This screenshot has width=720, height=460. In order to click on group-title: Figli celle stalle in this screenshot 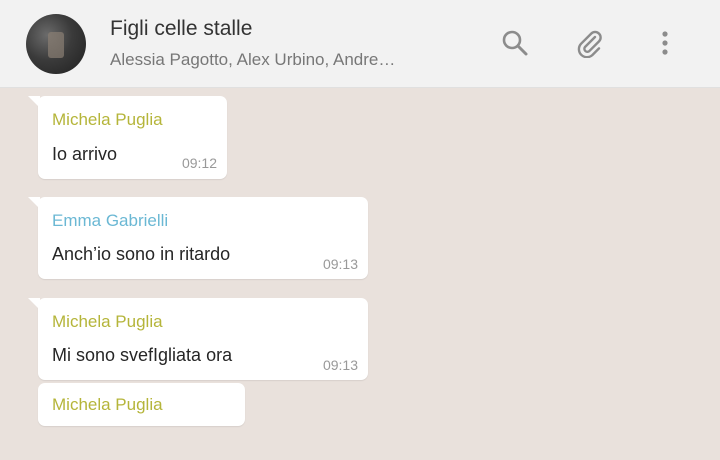, I will do `click(181, 29)`.